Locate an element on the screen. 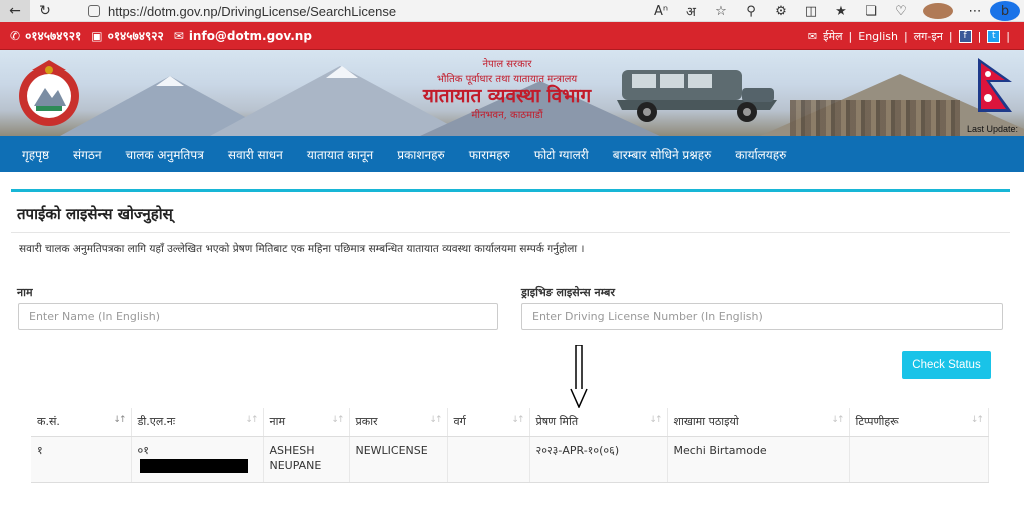  phone-1: ✆ ०१४५७४९२१ is located at coordinates (45, 35).